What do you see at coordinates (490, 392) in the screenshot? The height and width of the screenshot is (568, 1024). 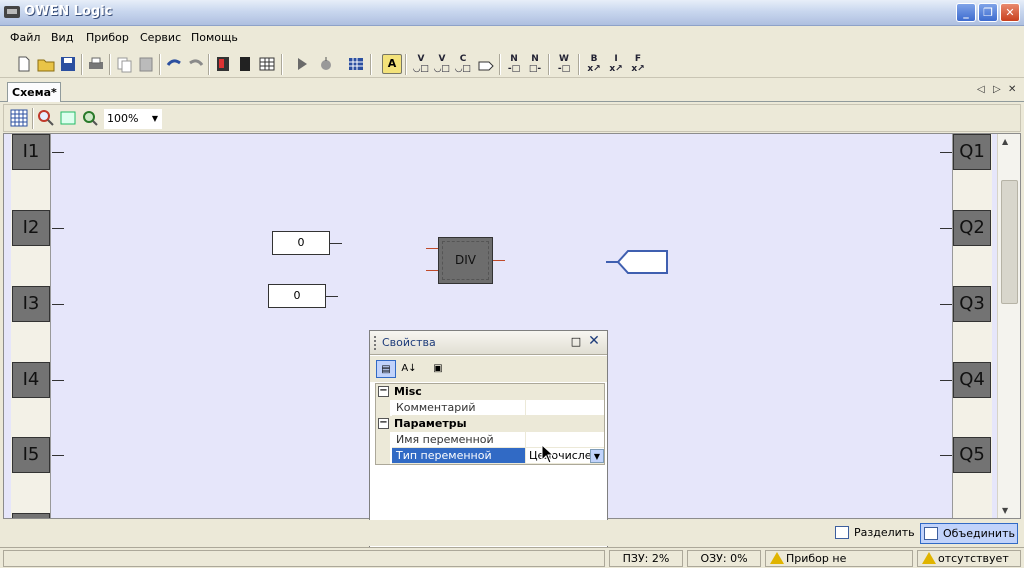 I see `category-row: − Misc` at bounding box center [490, 392].